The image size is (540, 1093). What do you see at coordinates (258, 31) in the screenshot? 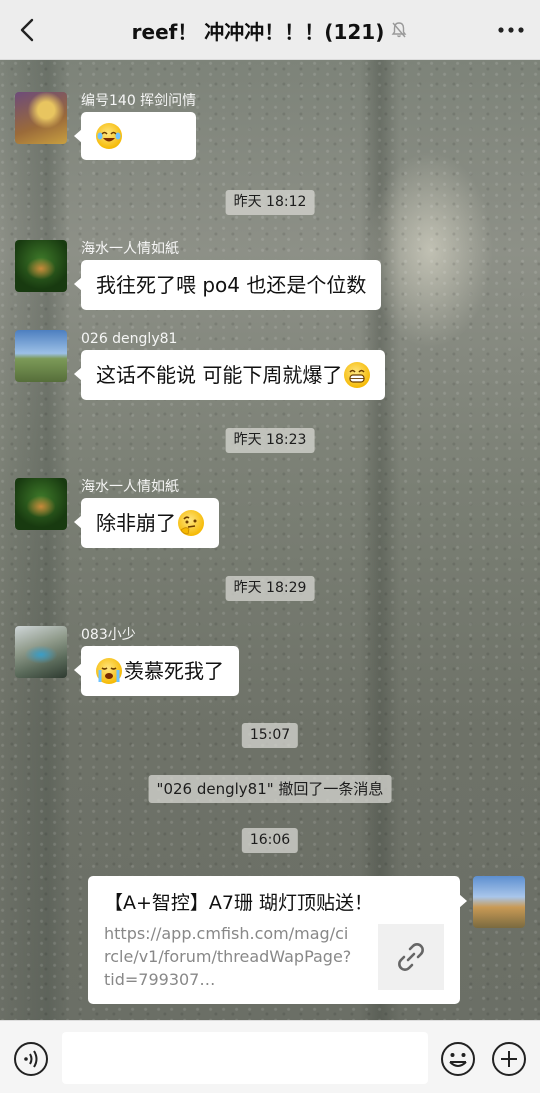
I see `chat-title: reef！ 冲冲冲！！！(121)` at bounding box center [258, 31].